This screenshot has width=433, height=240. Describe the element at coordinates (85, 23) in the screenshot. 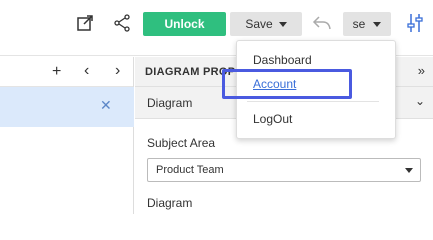

I see `external-link-icon` at that location.